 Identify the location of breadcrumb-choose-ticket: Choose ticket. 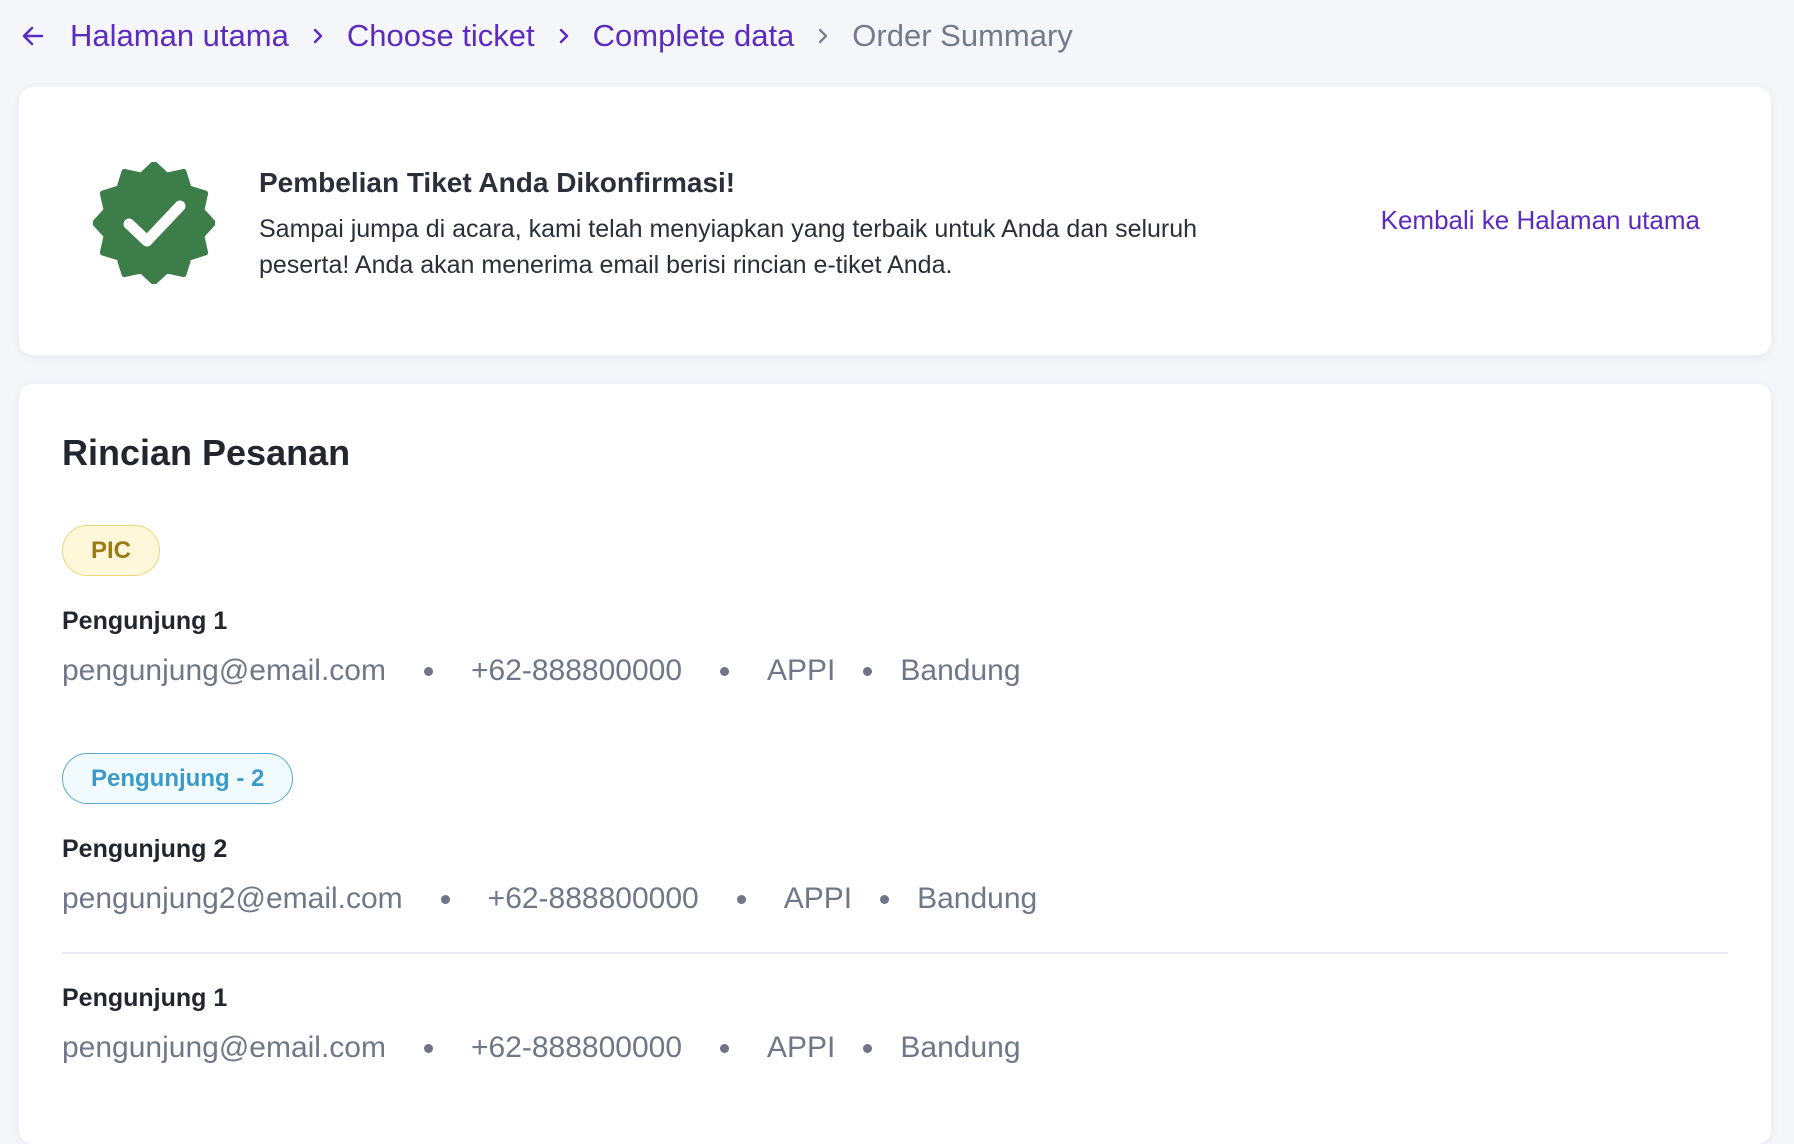
(441, 36).